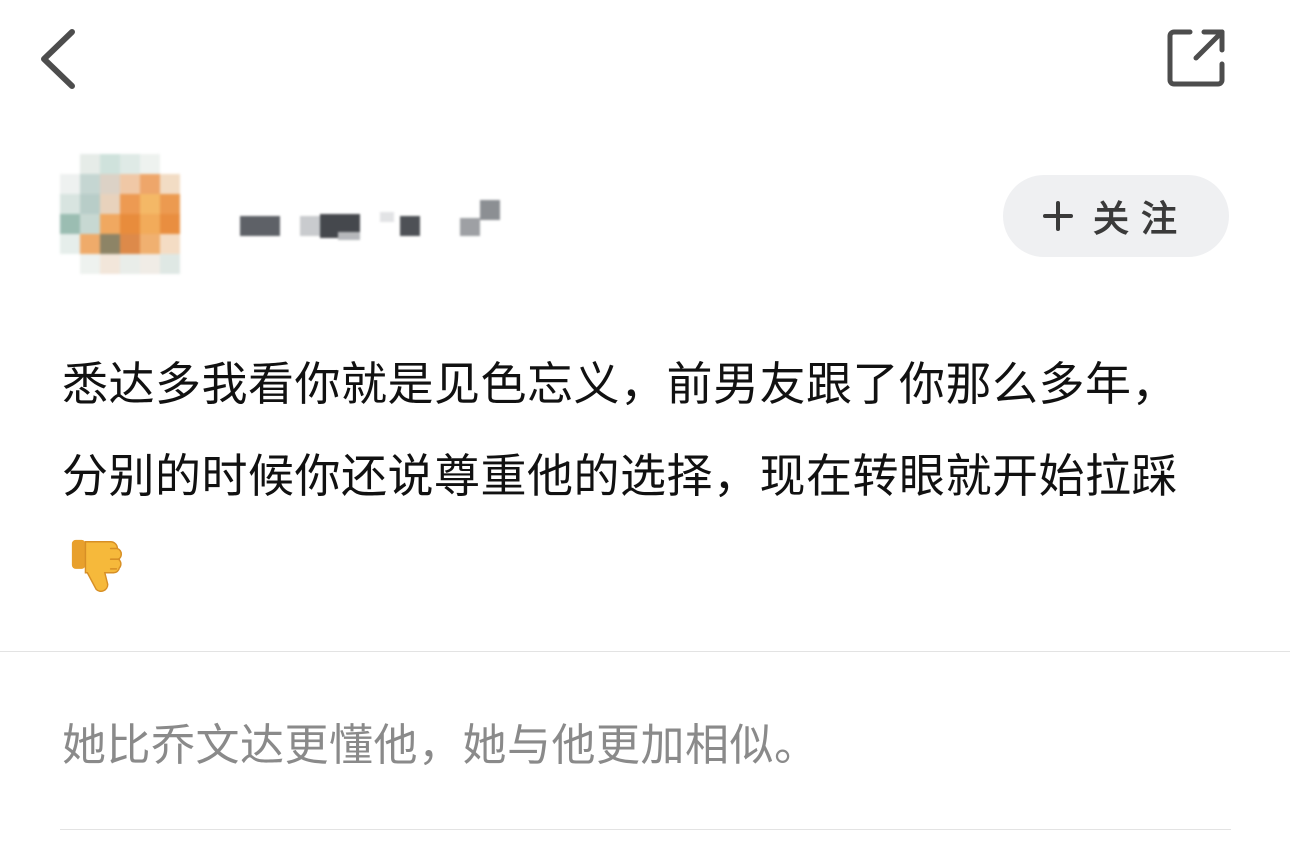 This screenshot has height=855, width=1290. Describe the element at coordinates (122, 216) in the screenshot. I see `avatar` at that location.